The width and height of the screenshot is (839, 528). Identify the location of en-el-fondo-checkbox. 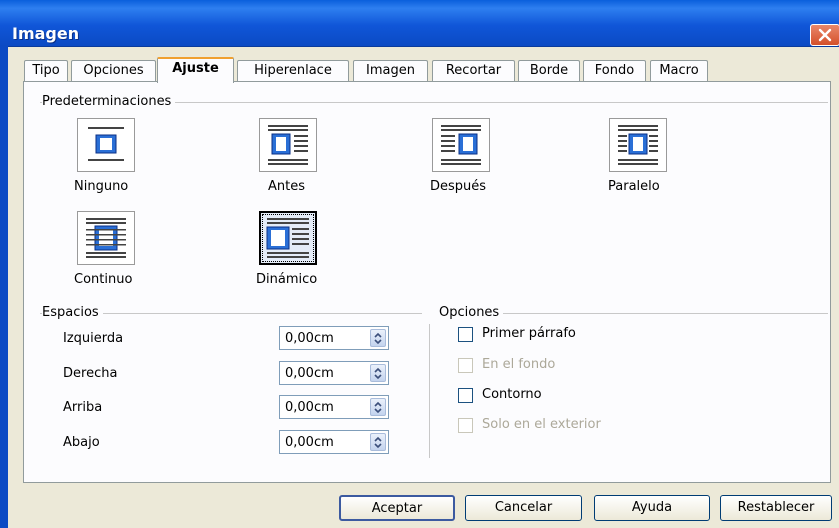
(465, 365).